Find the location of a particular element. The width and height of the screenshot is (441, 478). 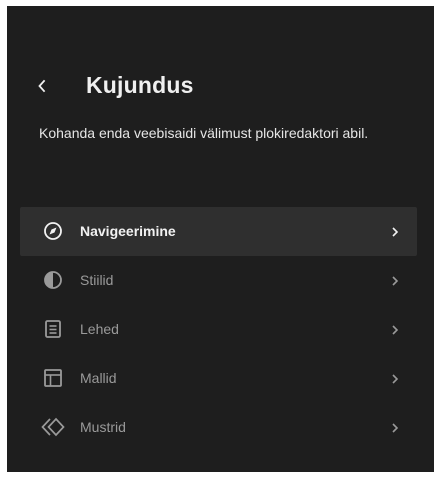

layout-template-icon is located at coordinates (53, 378).